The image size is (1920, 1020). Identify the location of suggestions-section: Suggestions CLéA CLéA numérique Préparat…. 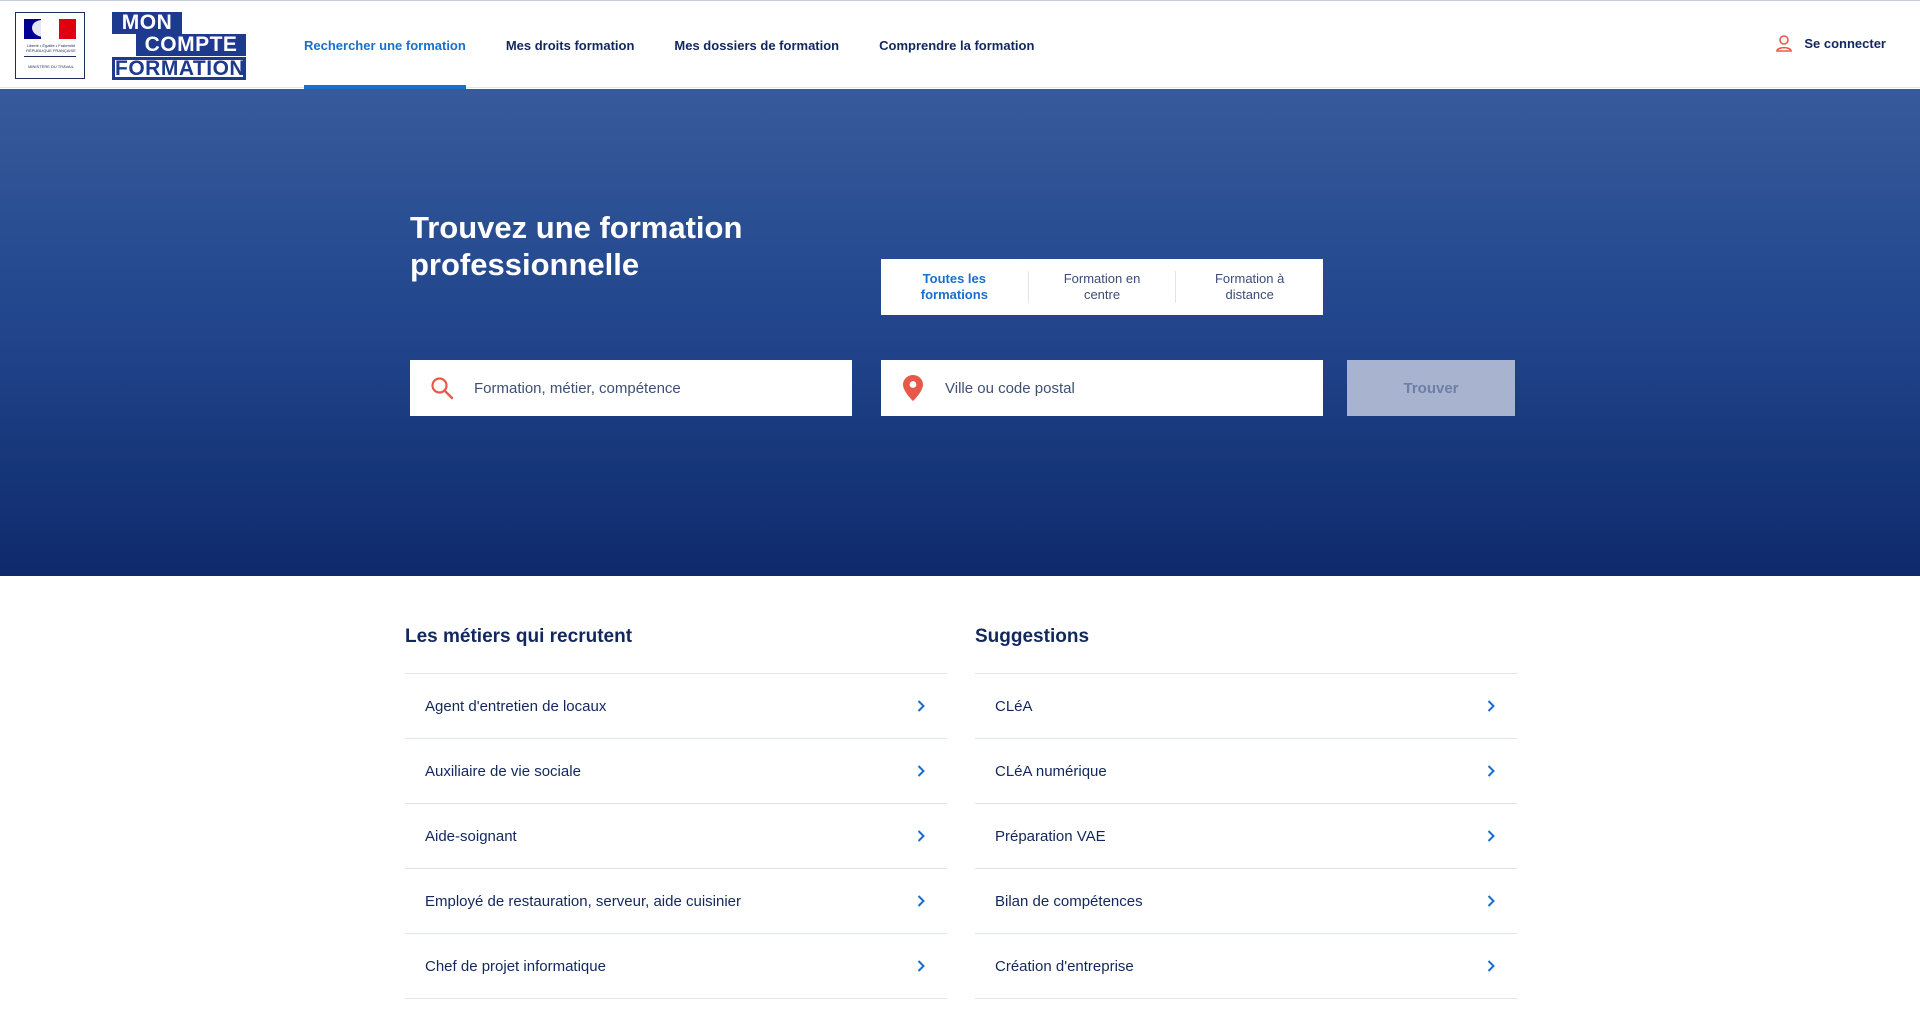
(1246, 808).